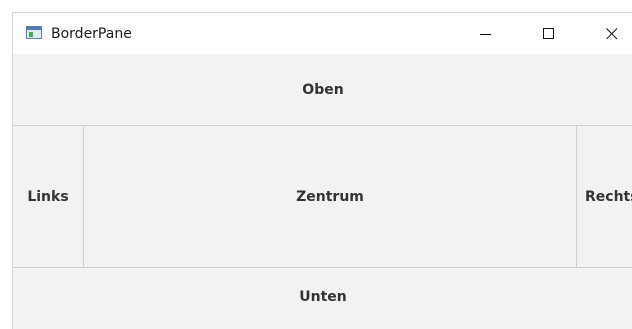 This screenshot has width=632, height=329. What do you see at coordinates (608, 196) in the screenshot?
I see `region-right-label: Rechts` at bounding box center [608, 196].